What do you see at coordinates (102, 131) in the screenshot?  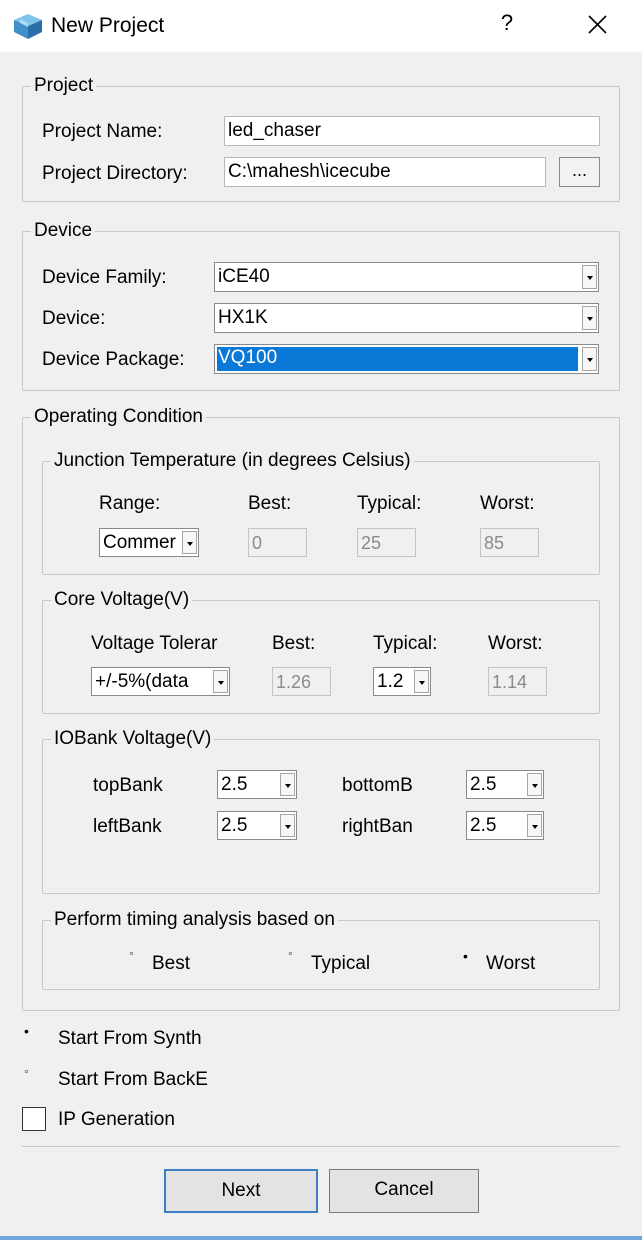 I see `project-name-label: Project Name:` at bounding box center [102, 131].